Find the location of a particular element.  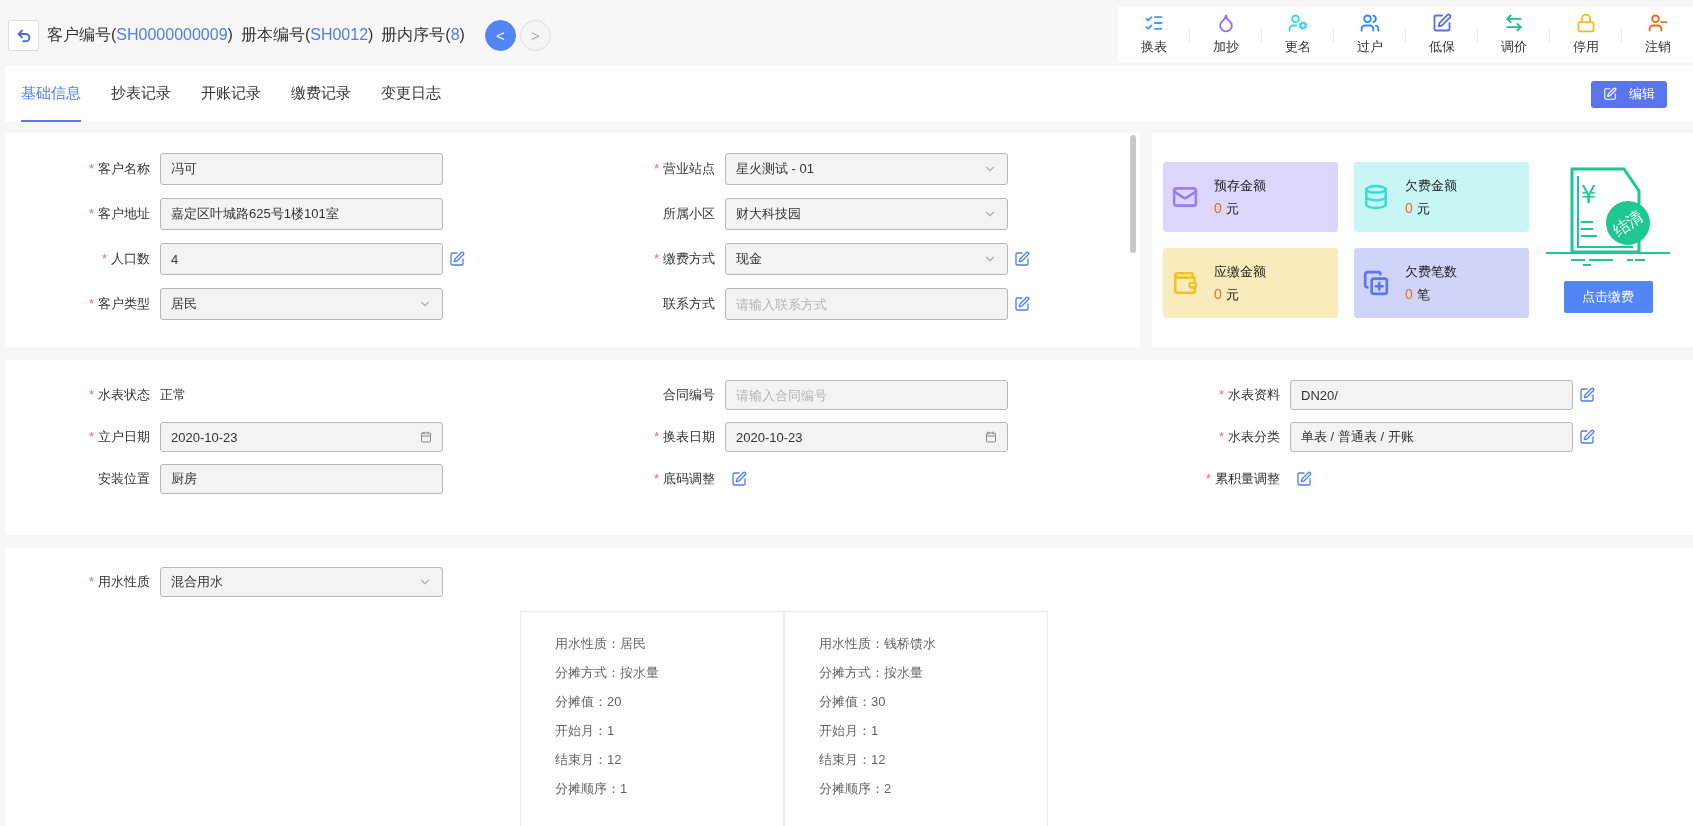

edit-button: 编辑 is located at coordinates (1629, 94).